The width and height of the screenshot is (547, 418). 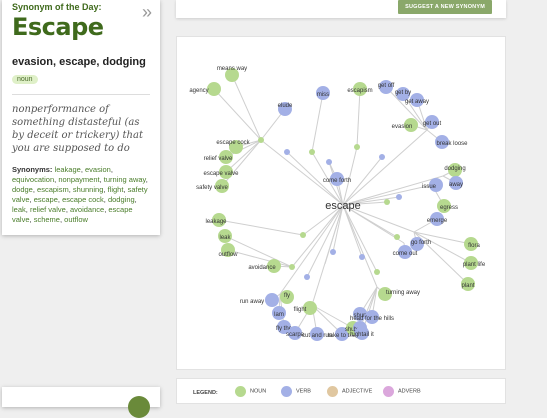 What do you see at coordinates (121, 199) in the screenshot?
I see `synonym-link: dodging` at bounding box center [121, 199].